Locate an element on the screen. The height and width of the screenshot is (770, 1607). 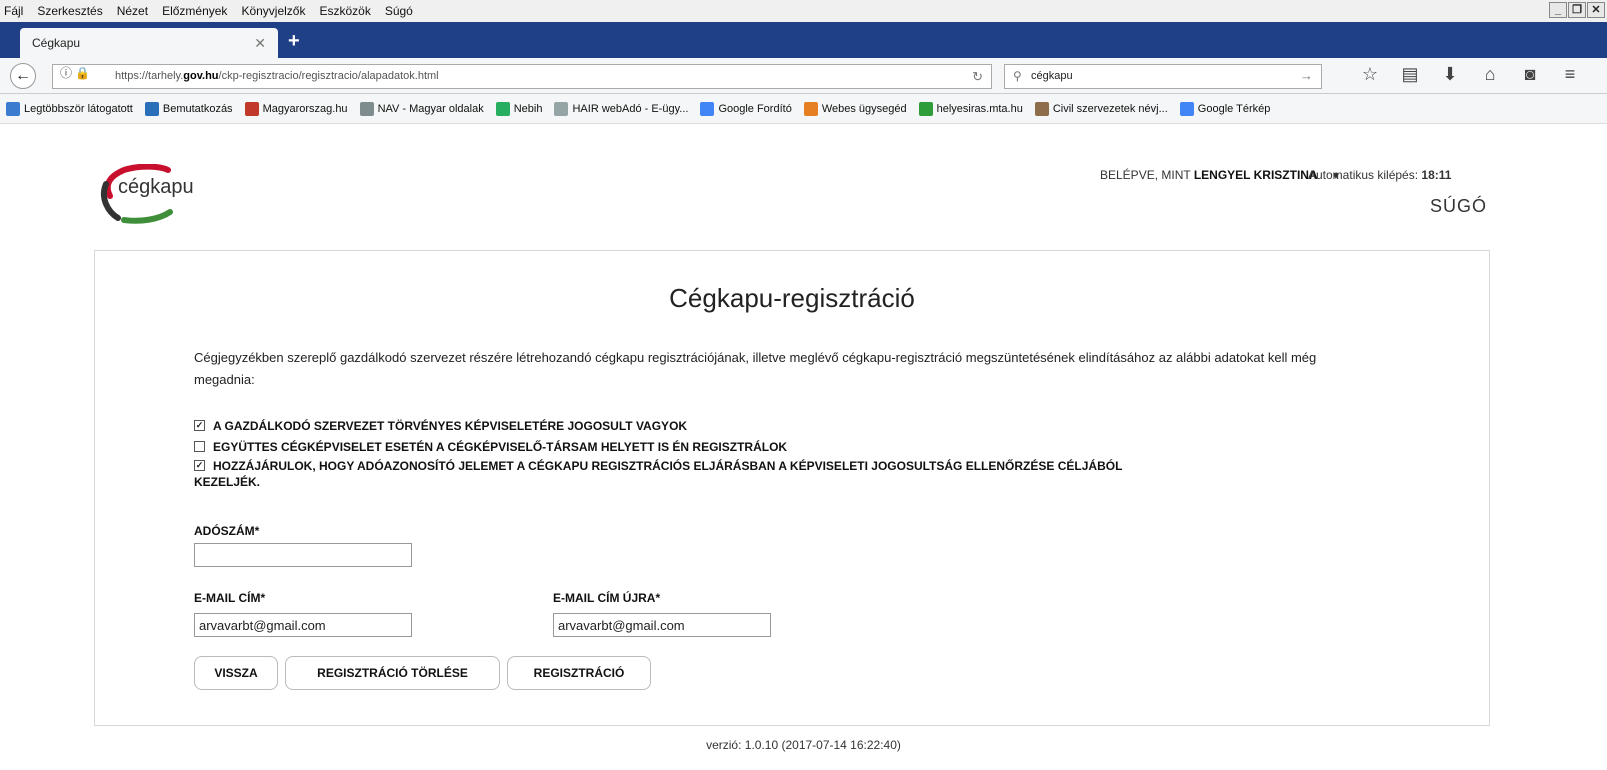
menu-history: Előzmények is located at coordinates (194, 11).